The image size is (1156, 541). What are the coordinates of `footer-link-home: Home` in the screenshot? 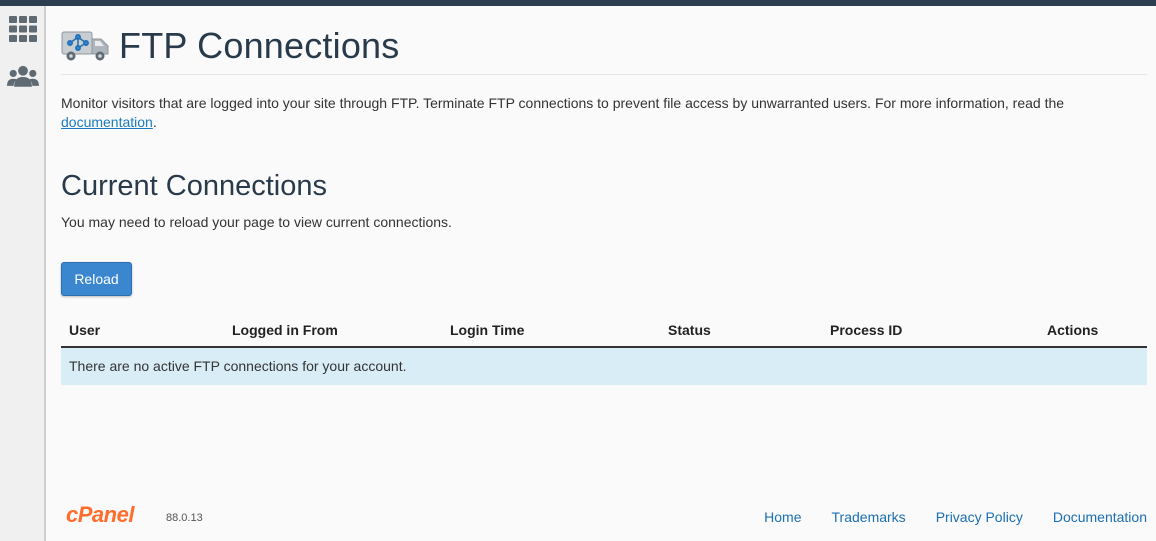 It's located at (782, 517).